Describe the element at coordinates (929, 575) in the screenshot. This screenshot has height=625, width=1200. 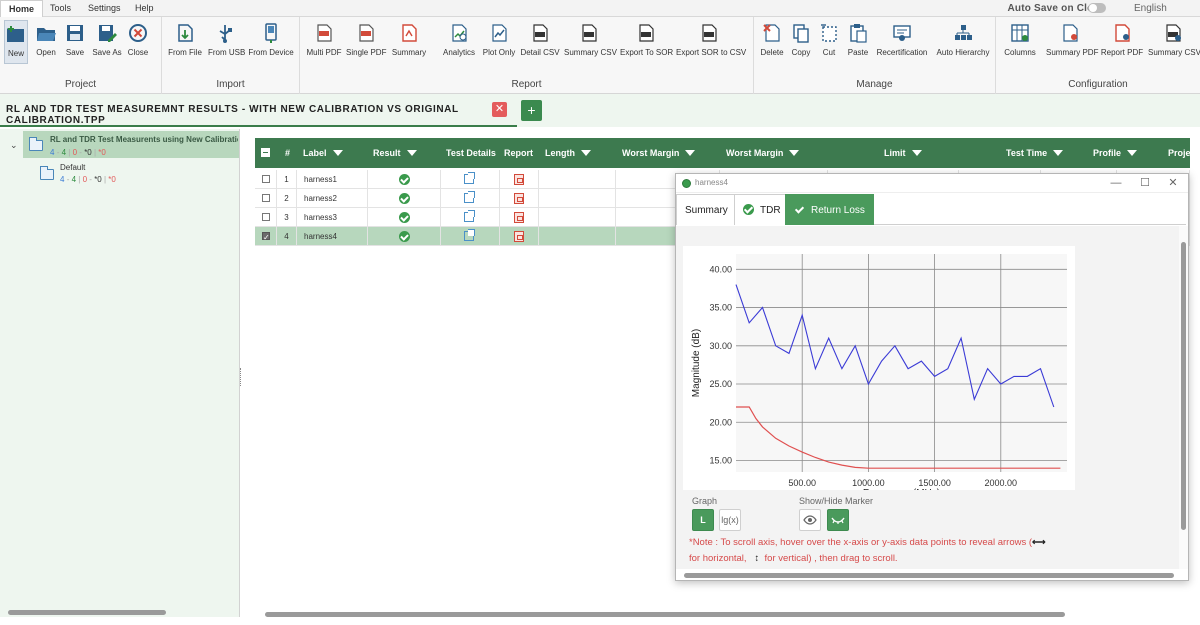
I see `window-horizontal-scrollbar` at that location.